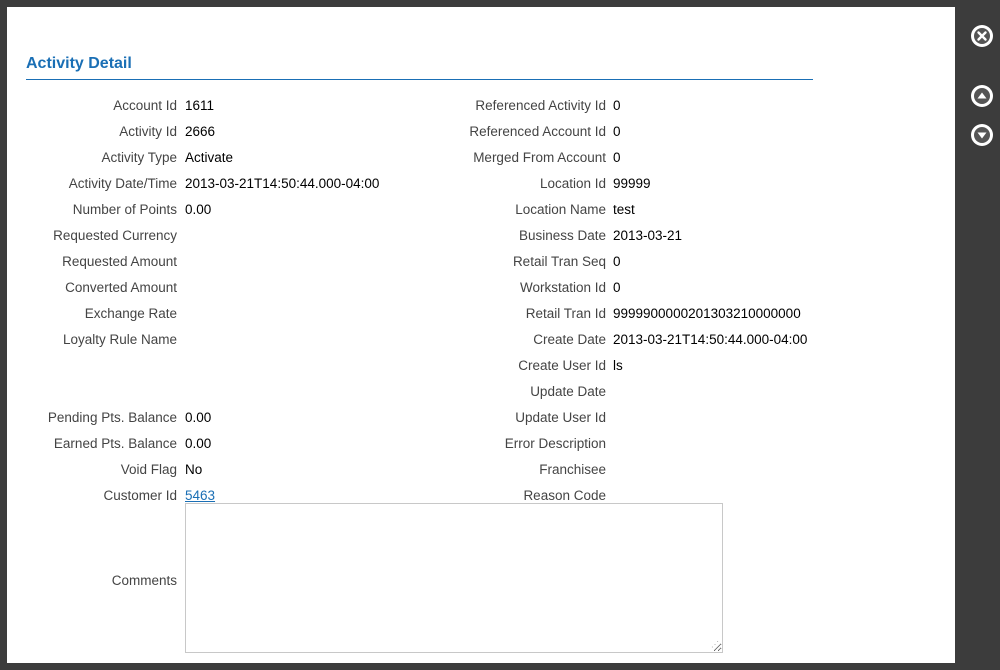 Image resolution: width=1000 pixels, height=670 pixels. What do you see at coordinates (572, 469) in the screenshot?
I see `franchisee-label: Franchisee` at bounding box center [572, 469].